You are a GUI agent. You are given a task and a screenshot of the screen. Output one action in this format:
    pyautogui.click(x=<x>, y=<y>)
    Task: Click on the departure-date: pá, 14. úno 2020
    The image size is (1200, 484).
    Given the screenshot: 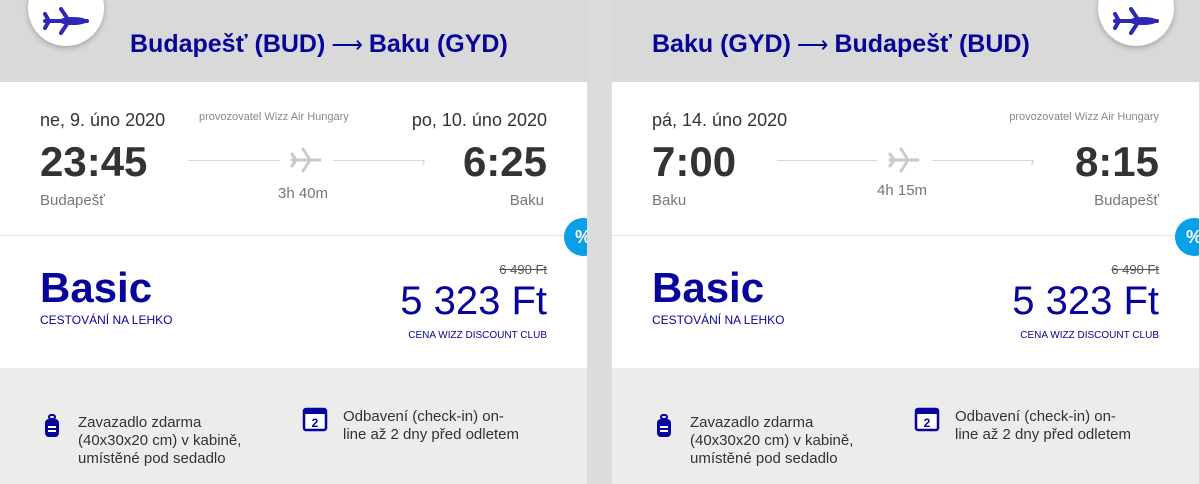 What is the action you would take?
    pyautogui.click(x=720, y=120)
    